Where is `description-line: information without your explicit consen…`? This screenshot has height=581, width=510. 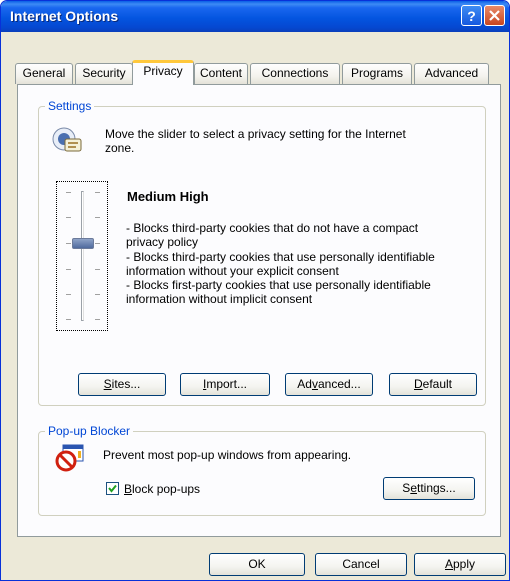 description-line: information without your explicit consen… is located at coordinates (232, 271).